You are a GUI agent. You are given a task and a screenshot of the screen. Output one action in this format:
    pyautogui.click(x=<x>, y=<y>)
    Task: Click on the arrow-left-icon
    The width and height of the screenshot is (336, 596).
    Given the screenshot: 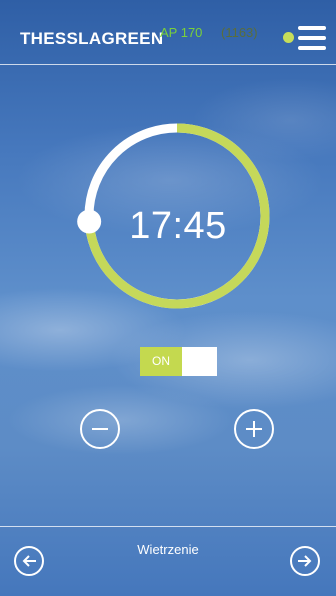 What is the action you would take?
    pyautogui.click(x=29, y=561)
    